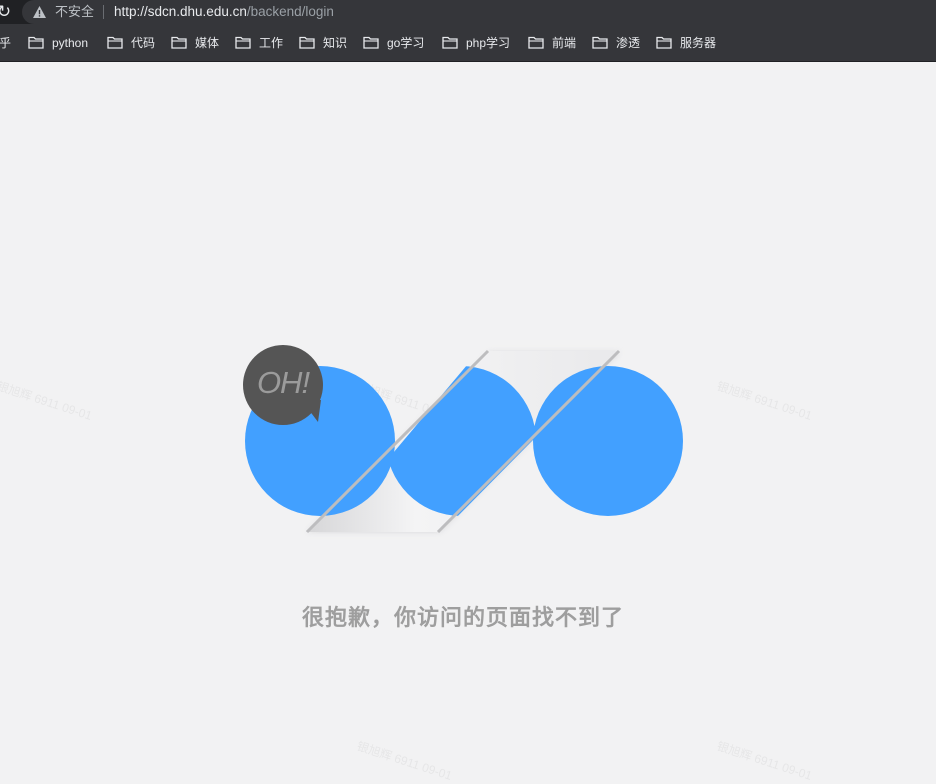  I want to click on bookmark-folder-pentest: 渗透, so click(616, 42).